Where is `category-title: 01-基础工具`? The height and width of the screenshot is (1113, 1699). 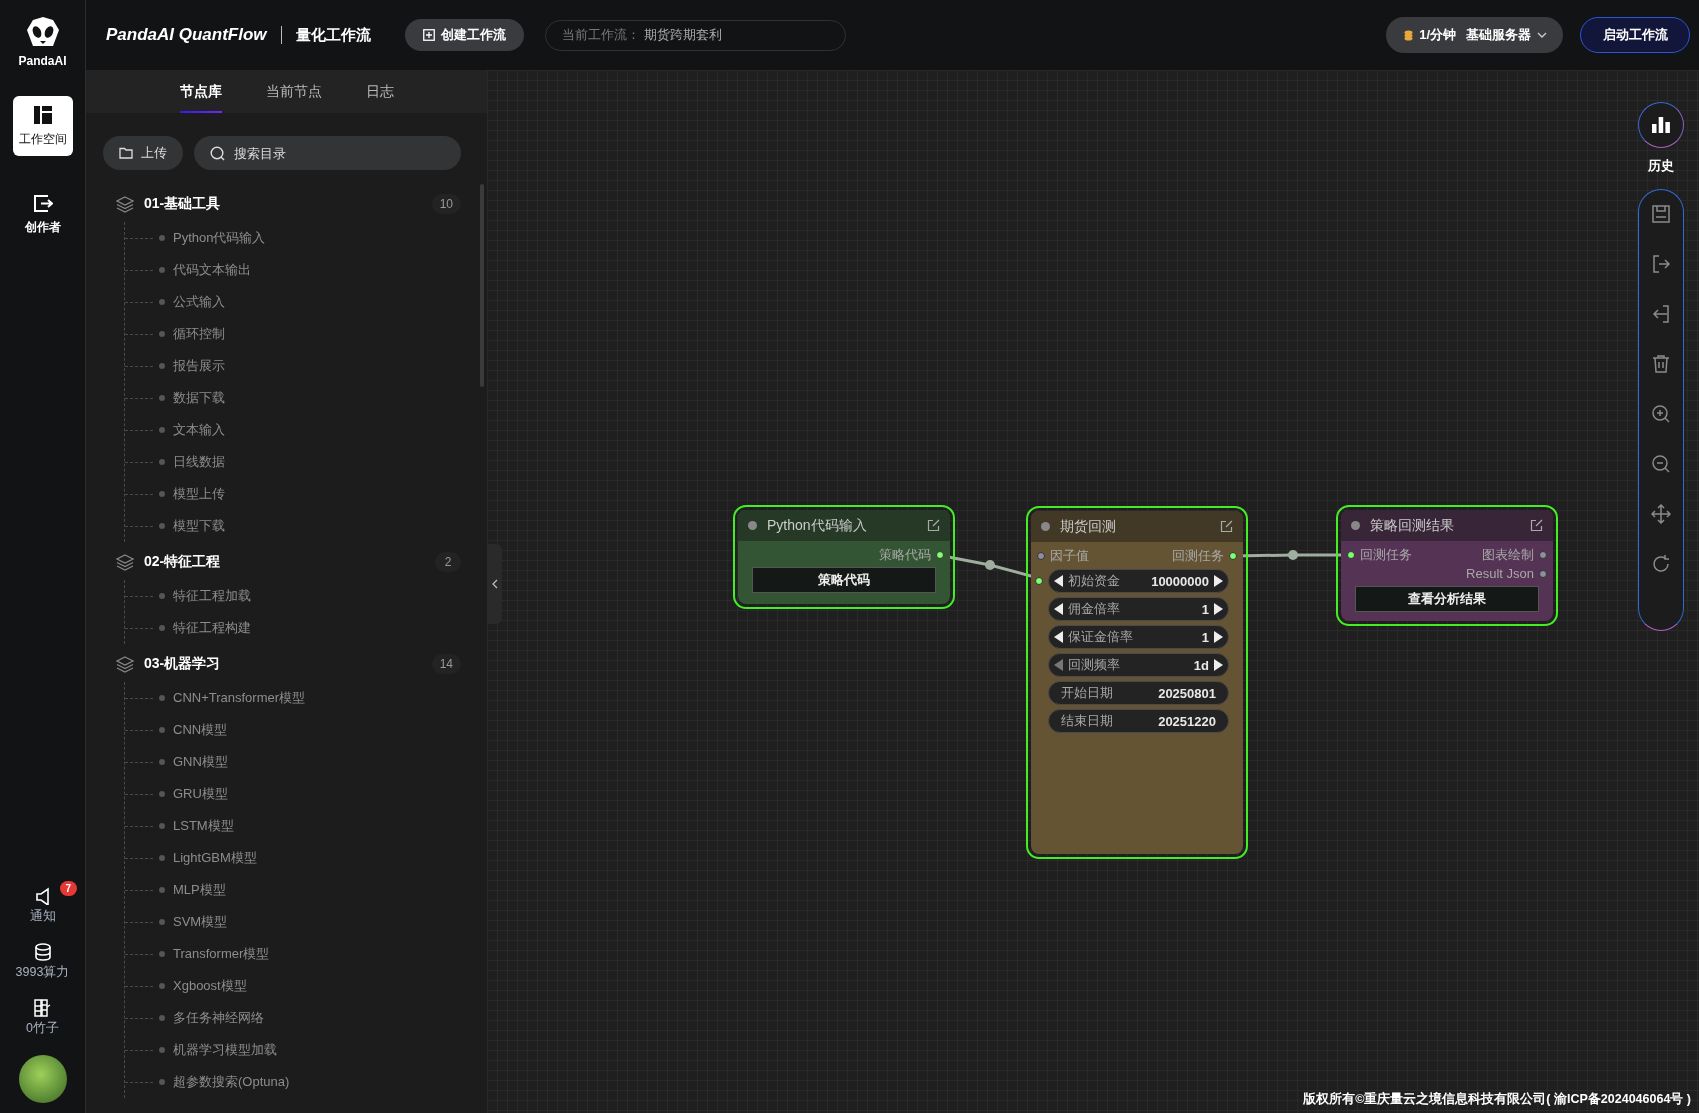 category-title: 01-基础工具 is located at coordinates (183, 204).